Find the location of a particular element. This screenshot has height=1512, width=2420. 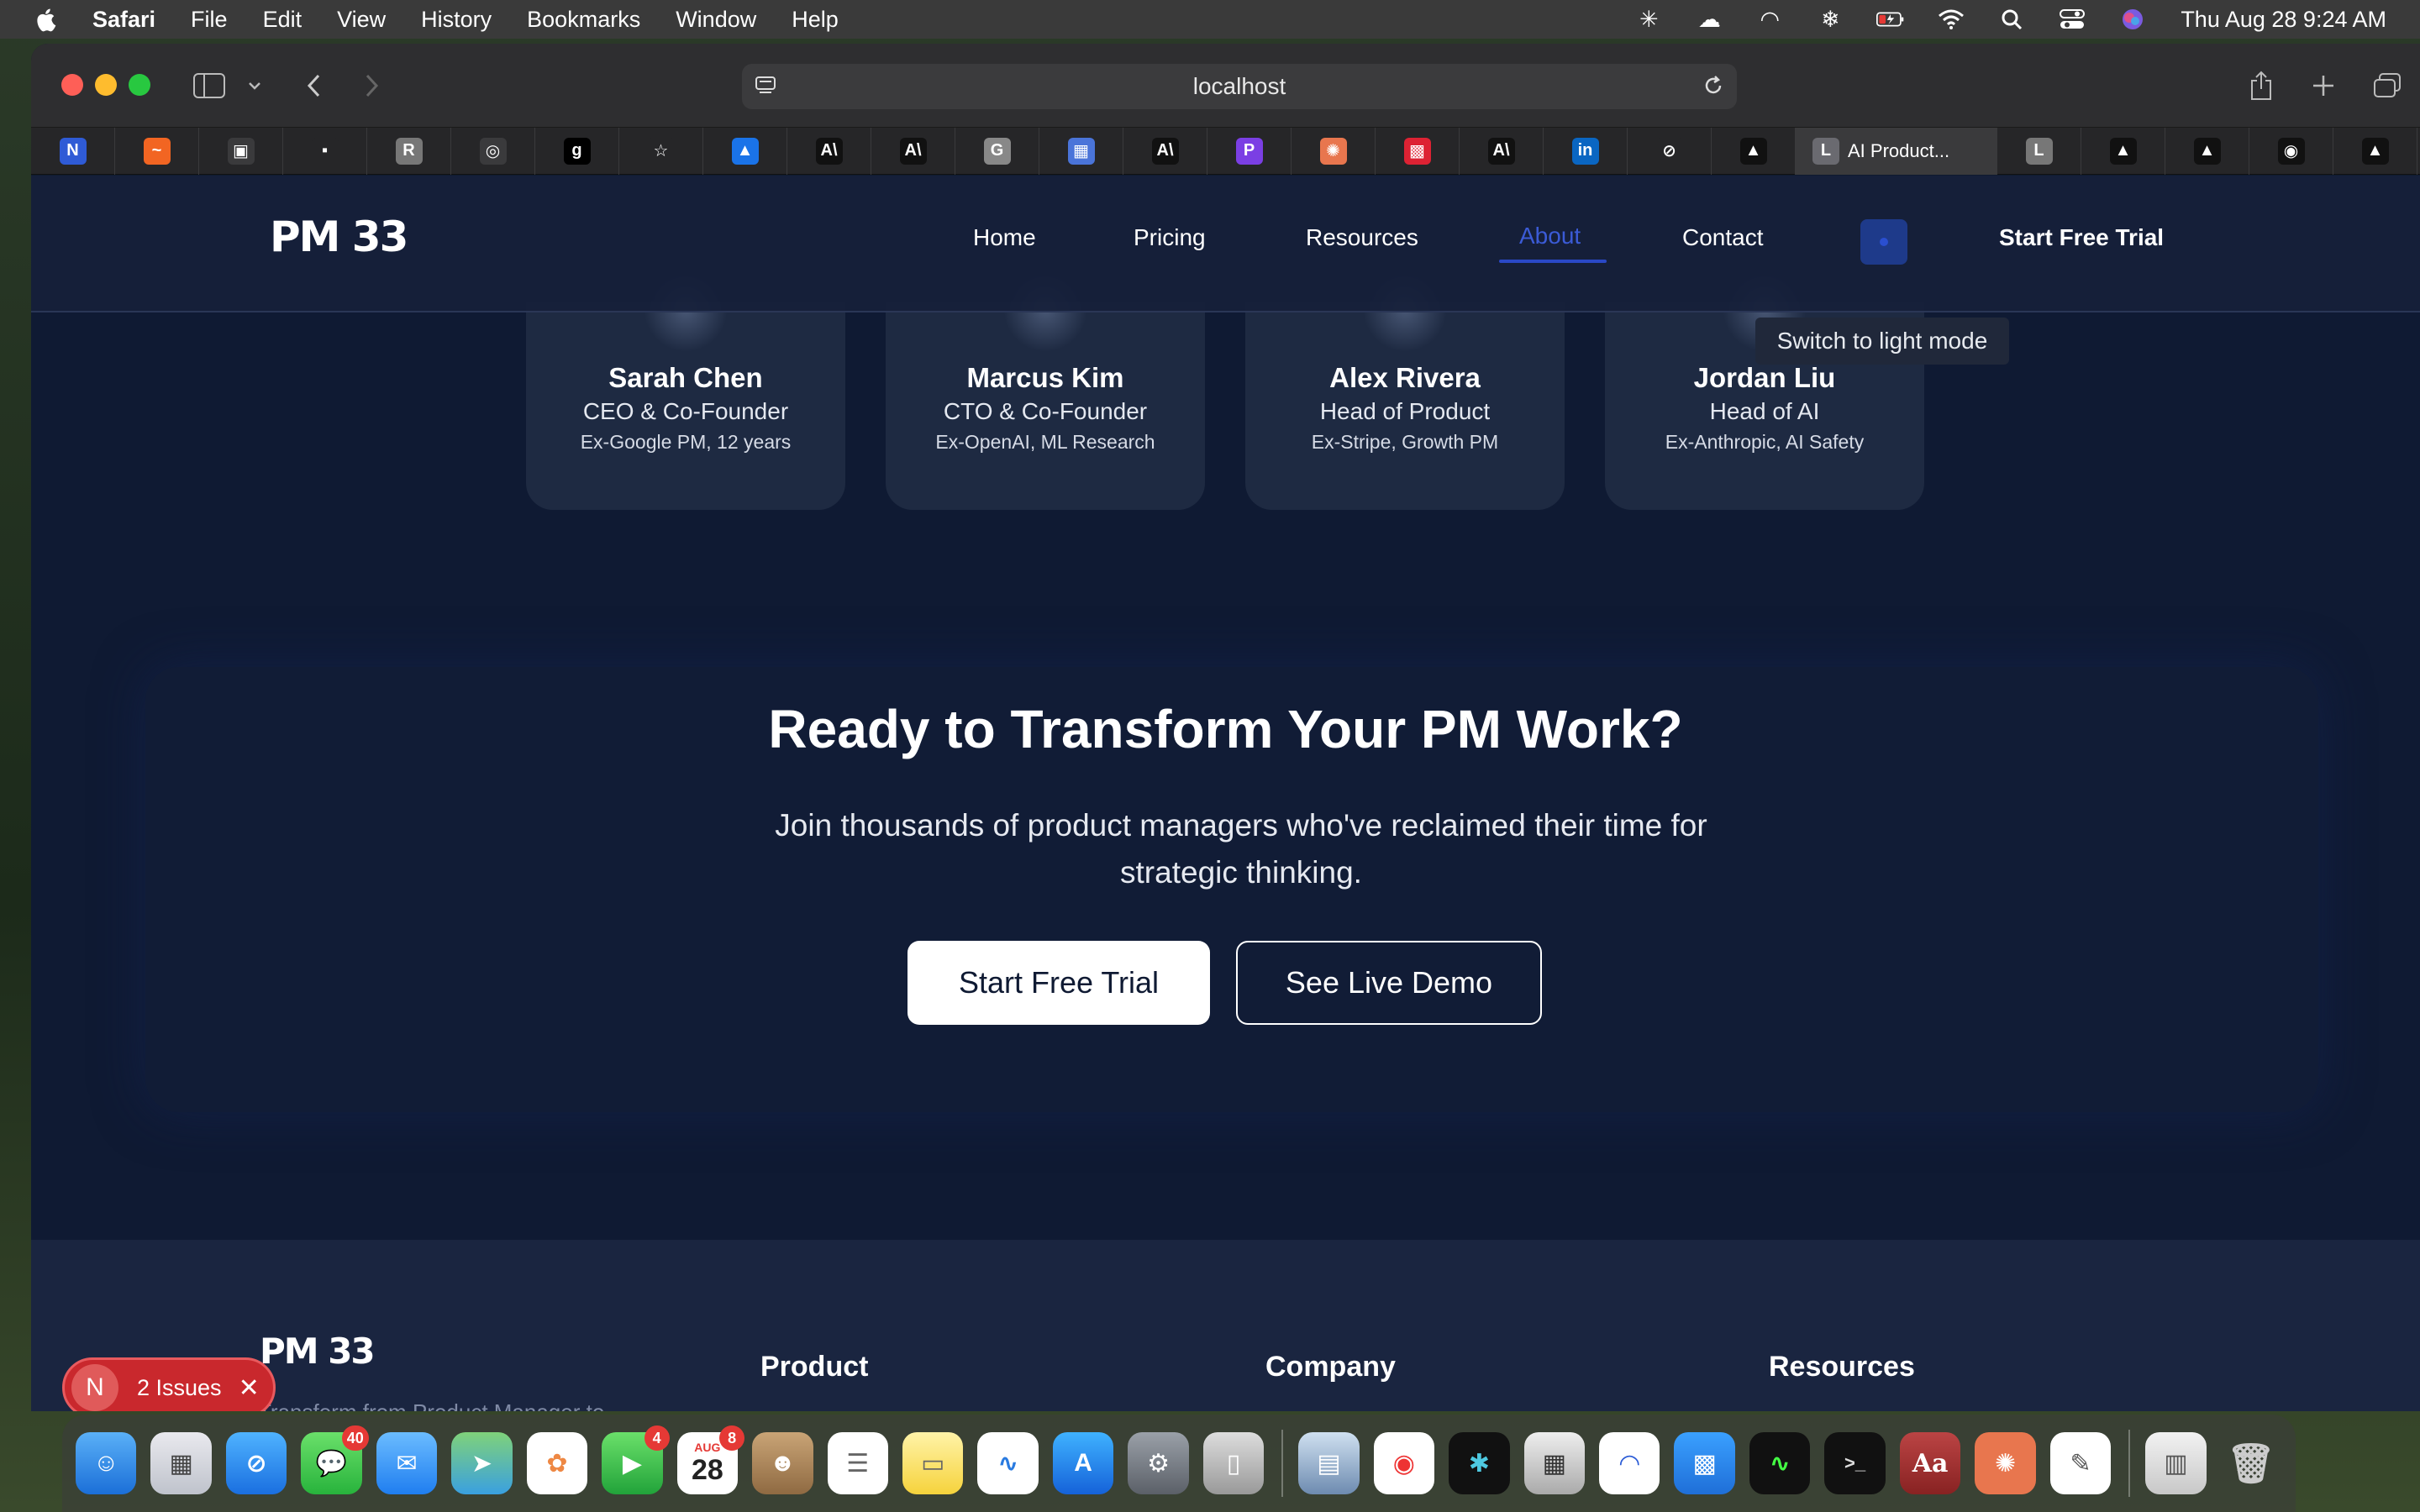

site-logo: PM 33 is located at coordinates (339, 237).